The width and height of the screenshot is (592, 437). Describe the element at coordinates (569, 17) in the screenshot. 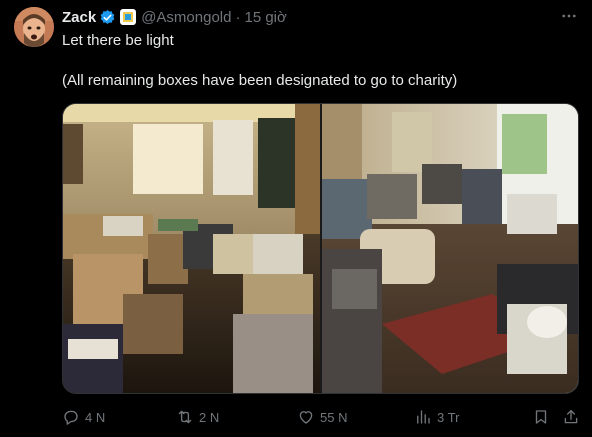

I see `more-options-icon` at that location.